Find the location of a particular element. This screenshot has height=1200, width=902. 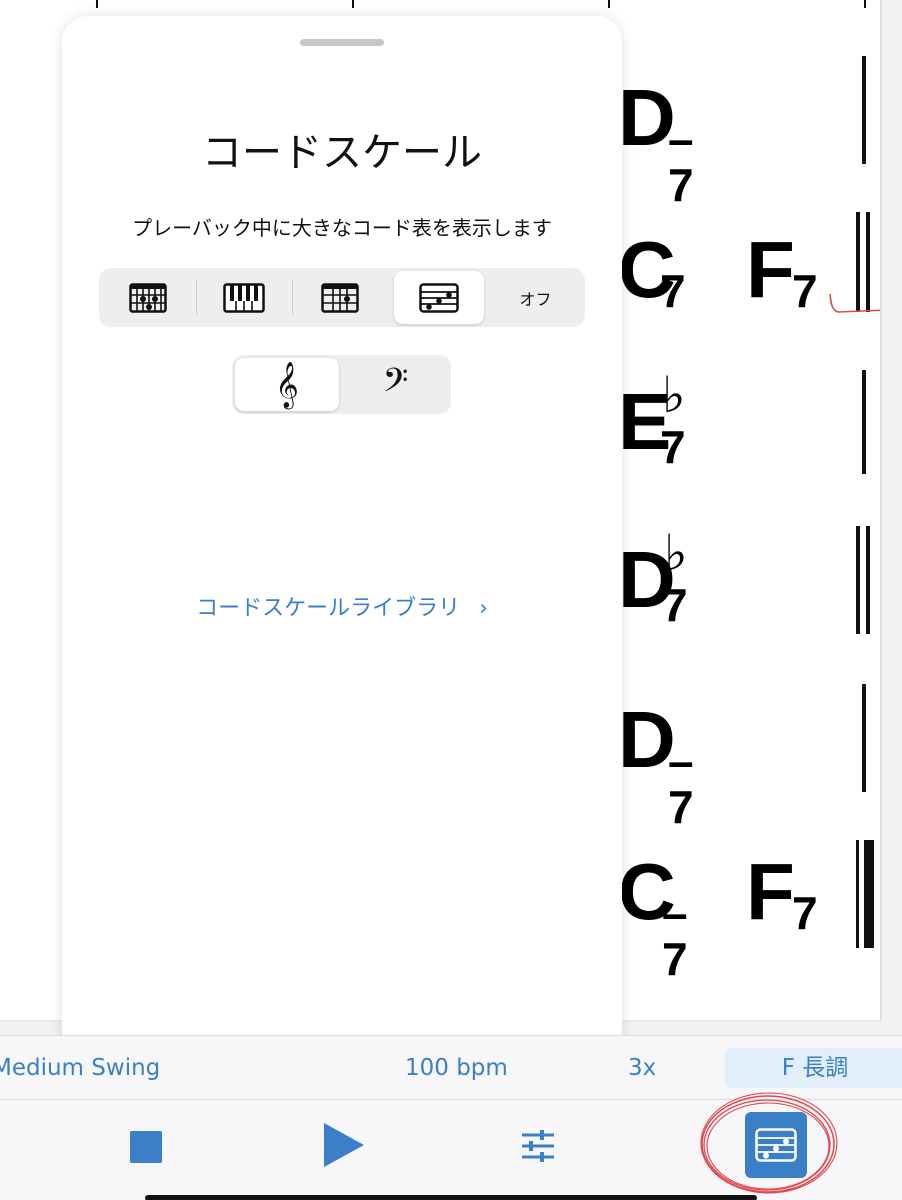

segment-bass-clef: 𝄢 is located at coordinates (395, 384).